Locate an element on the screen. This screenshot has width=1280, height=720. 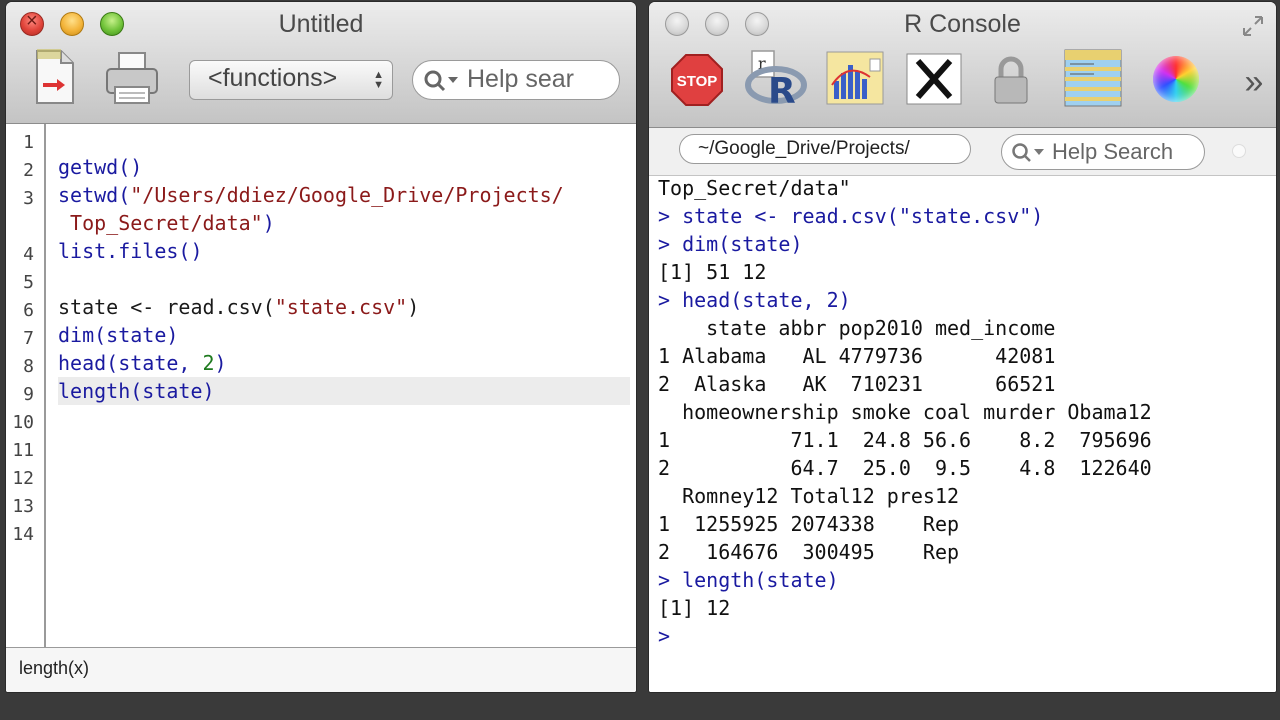
stop-icon: STOP is located at coordinates (697, 80).